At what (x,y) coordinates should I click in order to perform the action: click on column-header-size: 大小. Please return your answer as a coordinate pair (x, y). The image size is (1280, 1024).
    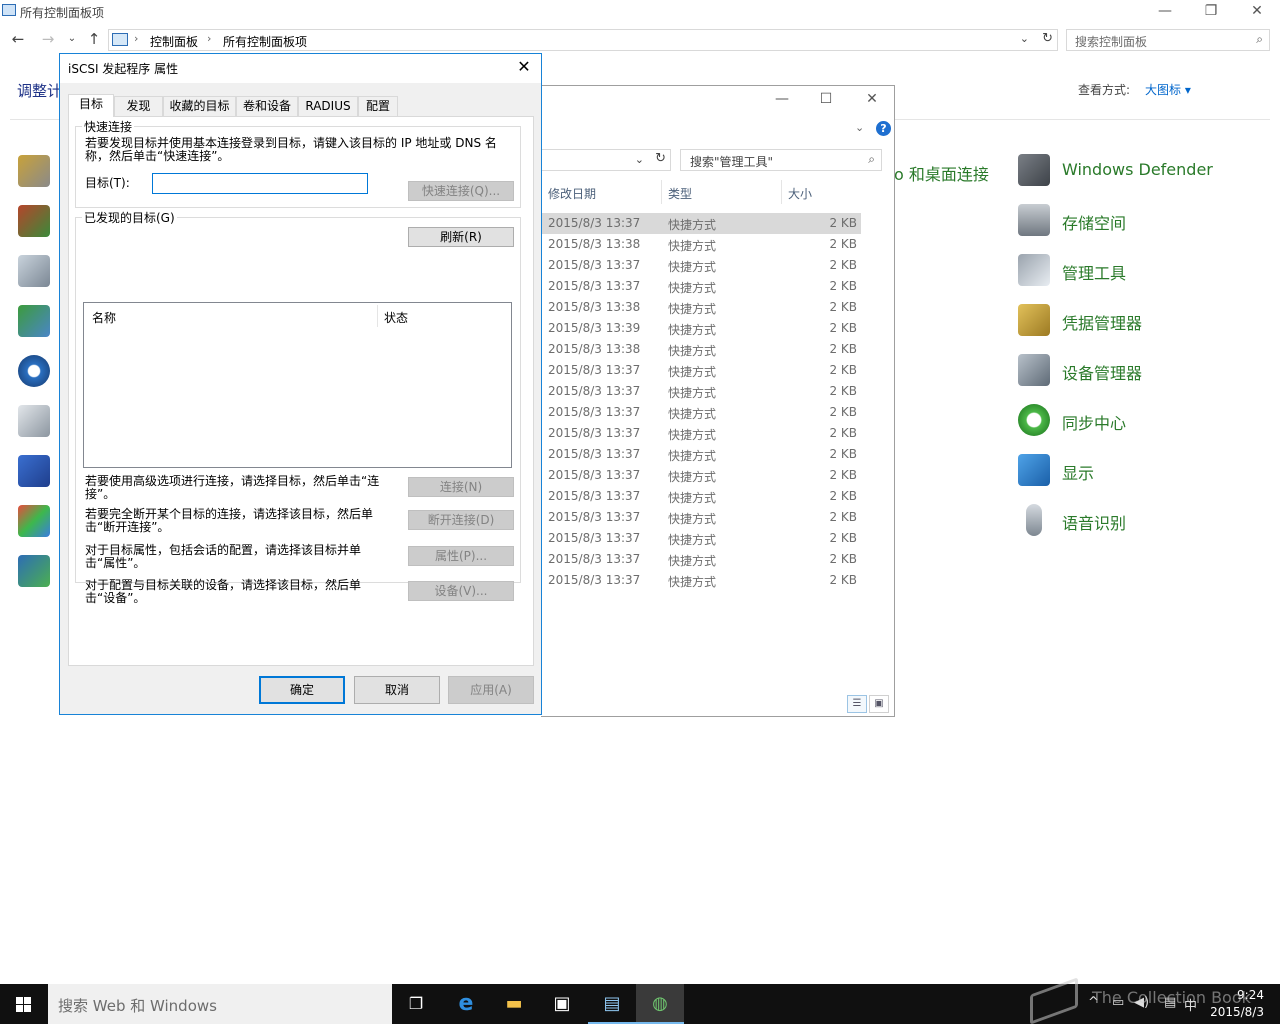
    Looking at the image, I should click on (800, 193).